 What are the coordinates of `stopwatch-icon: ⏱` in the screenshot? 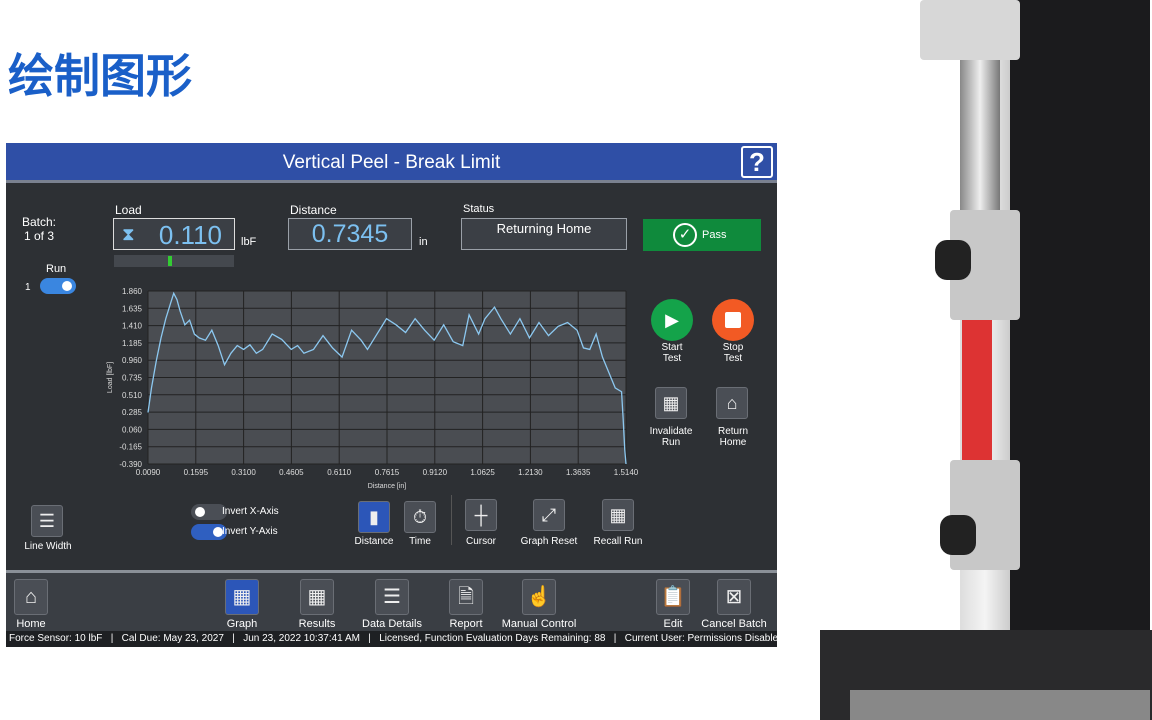 It's located at (420, 517).